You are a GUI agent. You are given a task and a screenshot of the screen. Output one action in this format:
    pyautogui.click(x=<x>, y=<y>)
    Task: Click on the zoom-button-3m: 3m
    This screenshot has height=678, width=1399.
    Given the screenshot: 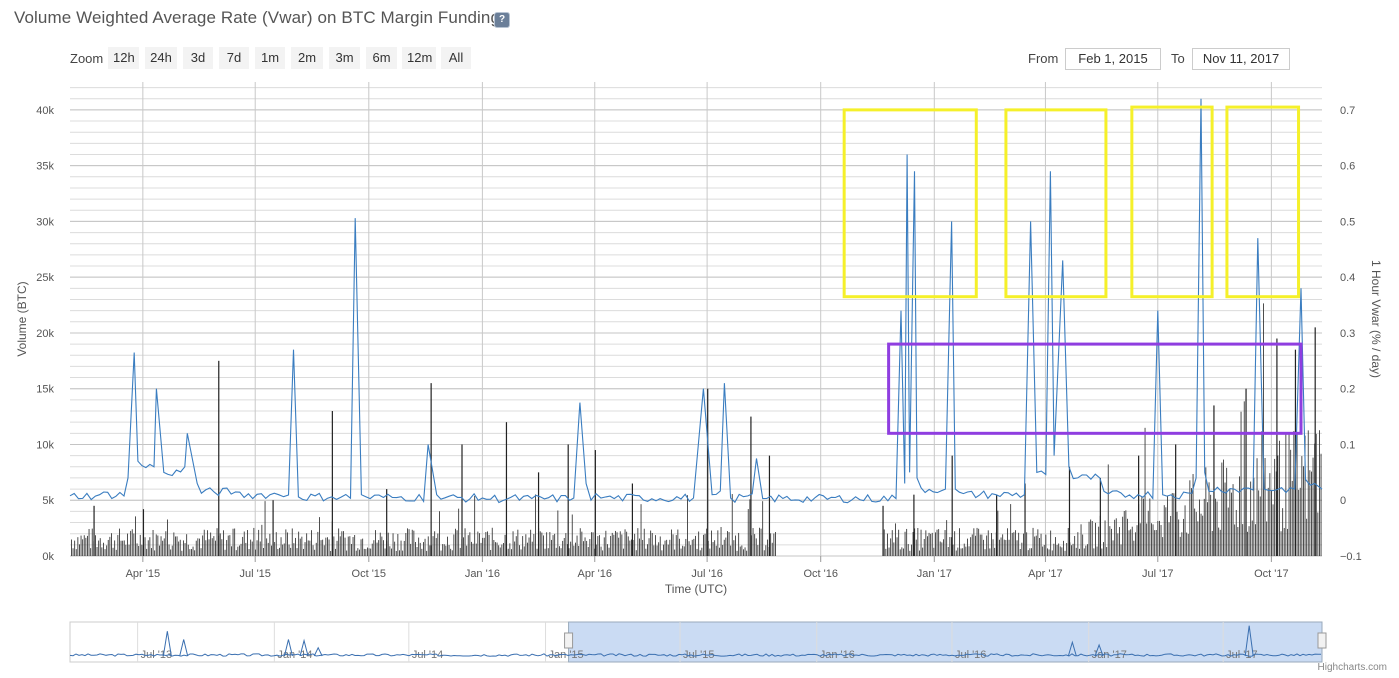 What is the action you would take?
    pyautogui.click(x=344, y=58)
    